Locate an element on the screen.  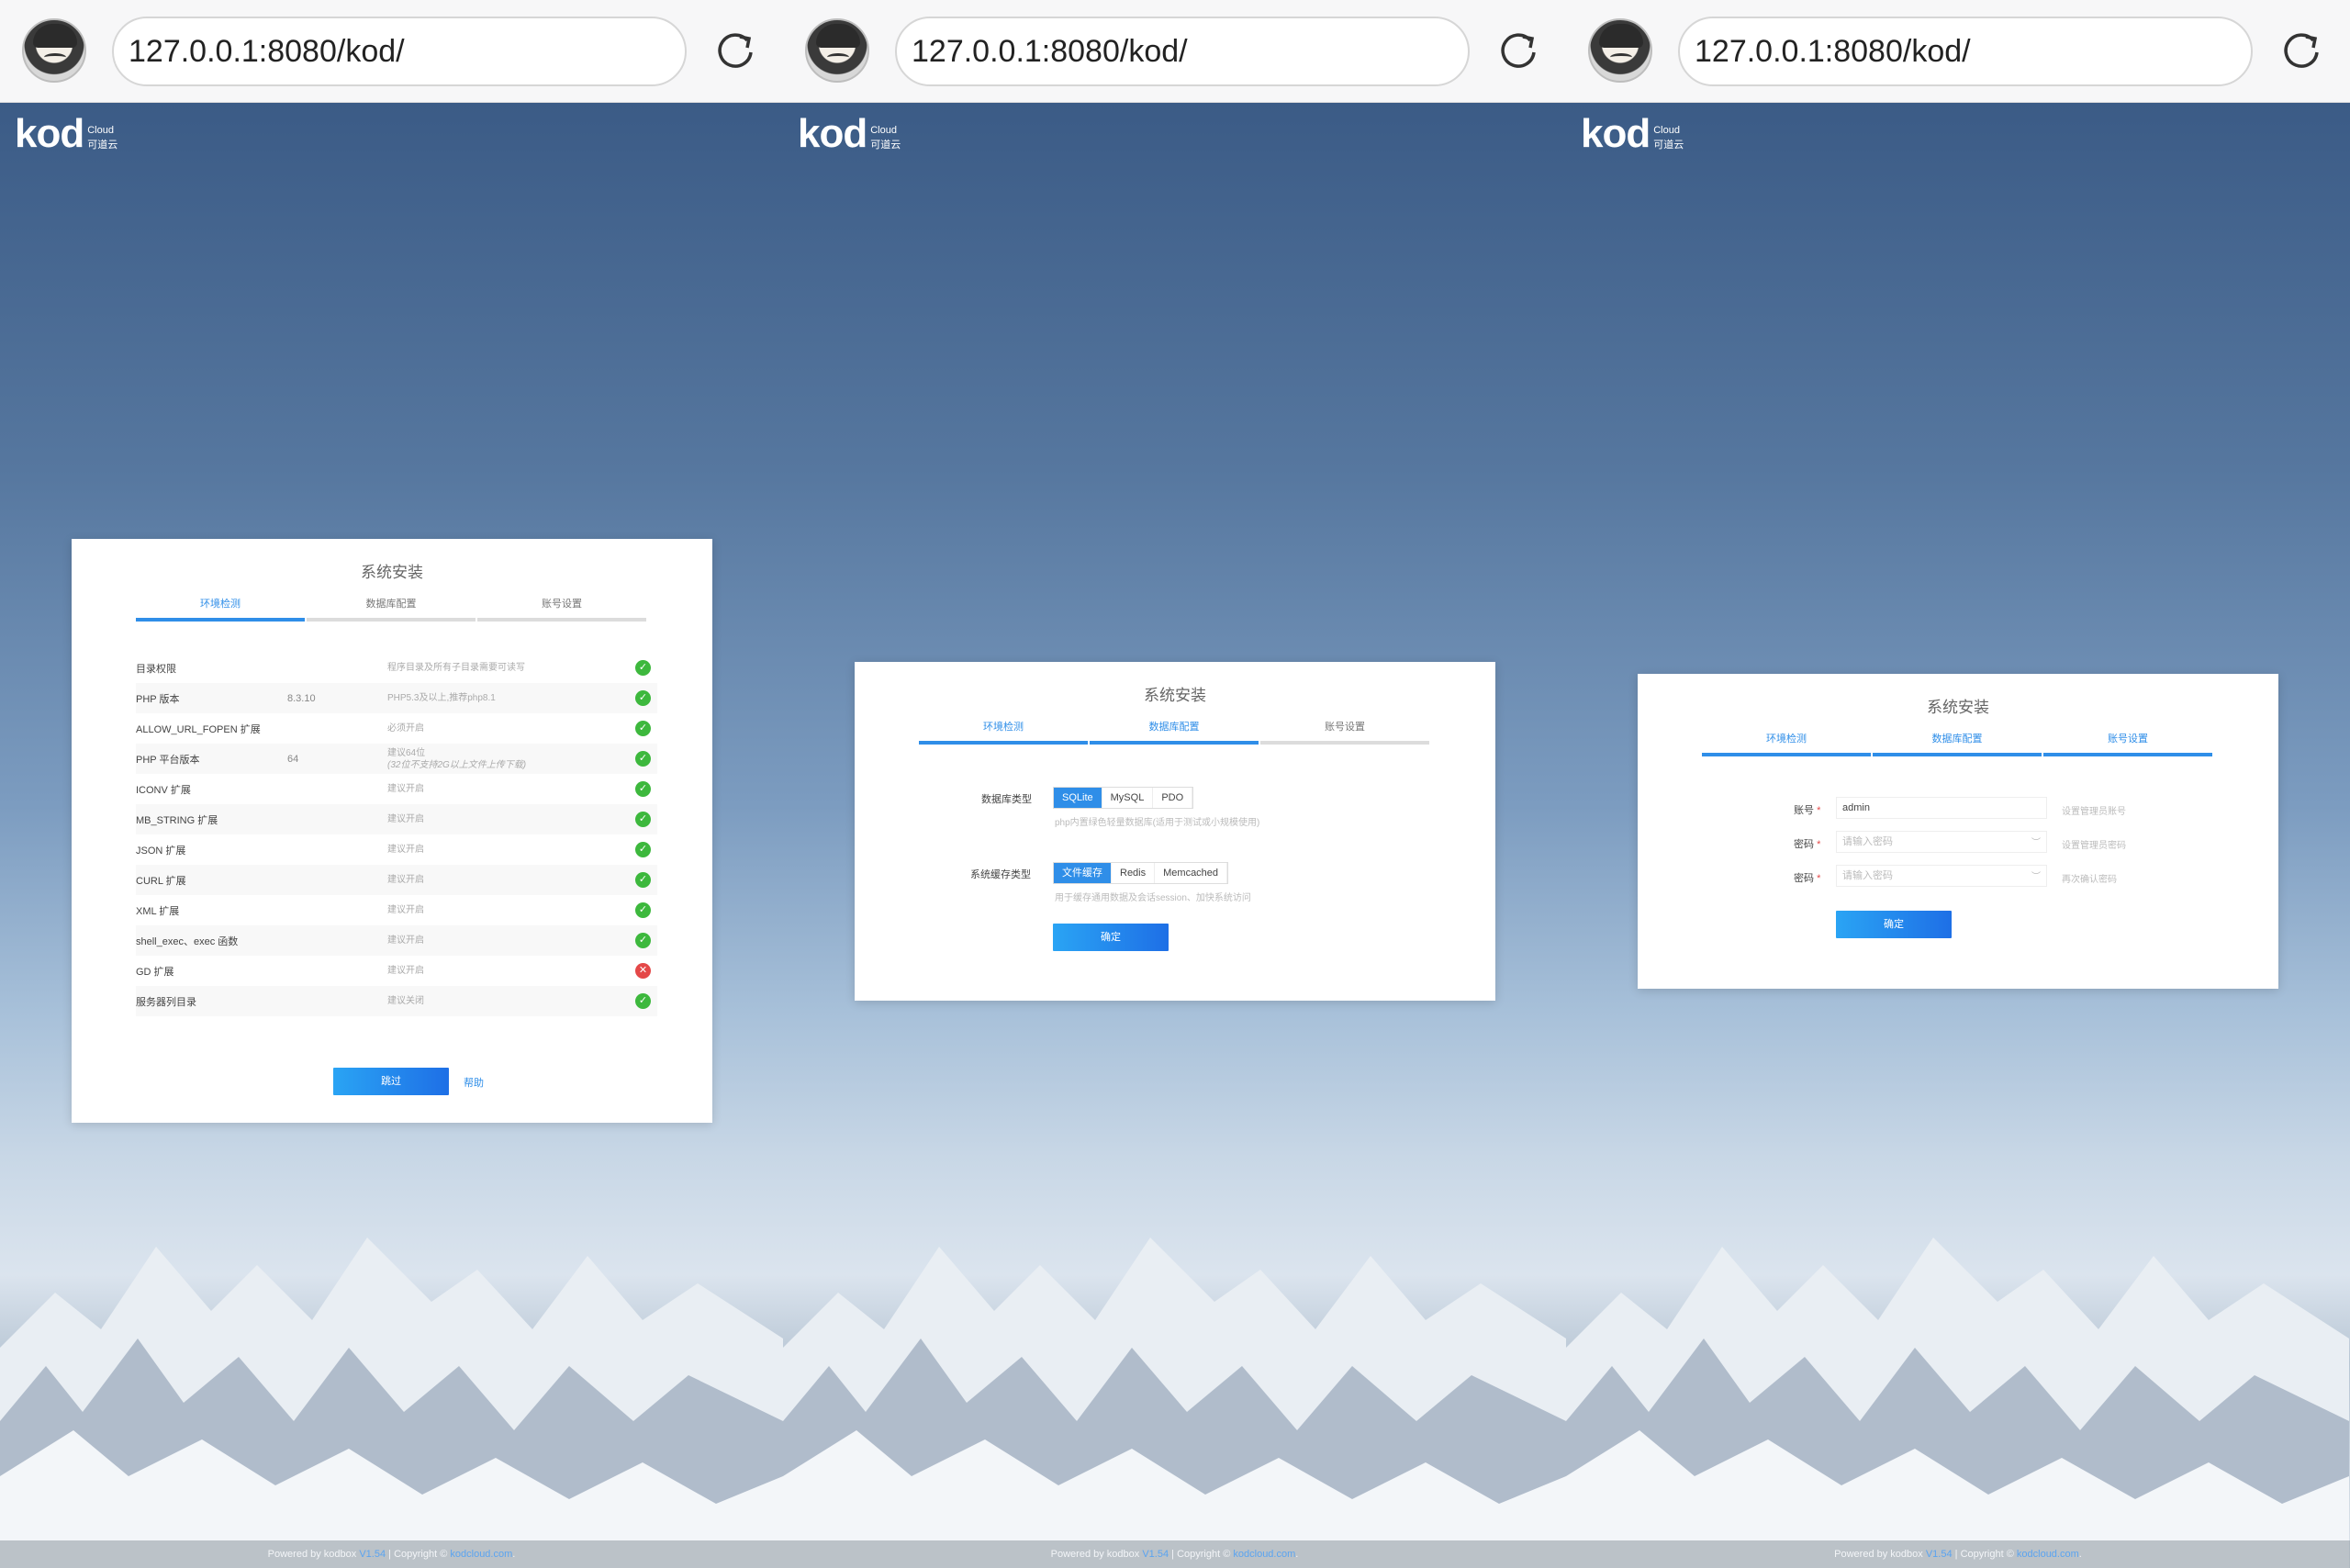
env-check-row: PHP 平台版本 64 建议64位 (32位不支持2G以上文件上传下载) ✓ is located at coordinates (396, 759).